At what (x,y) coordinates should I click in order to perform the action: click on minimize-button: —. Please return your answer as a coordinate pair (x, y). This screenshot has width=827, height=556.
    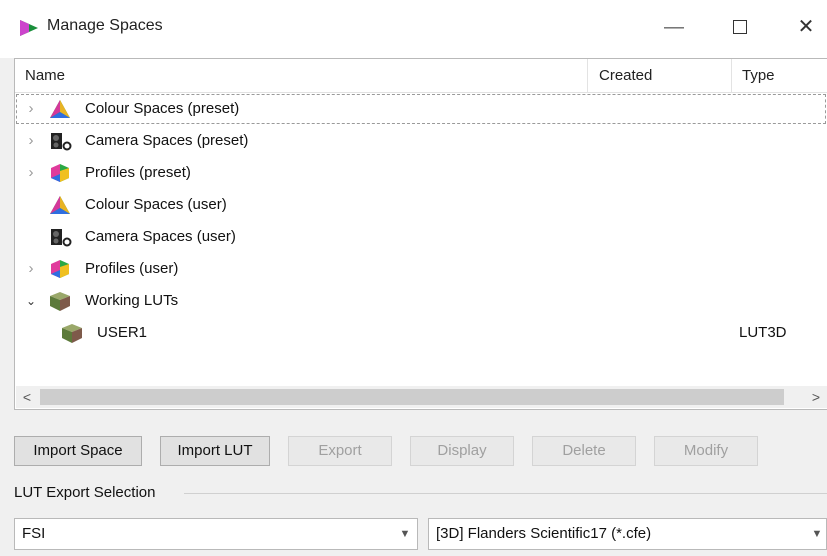
    Looking at the image, I should click on (674, 27).